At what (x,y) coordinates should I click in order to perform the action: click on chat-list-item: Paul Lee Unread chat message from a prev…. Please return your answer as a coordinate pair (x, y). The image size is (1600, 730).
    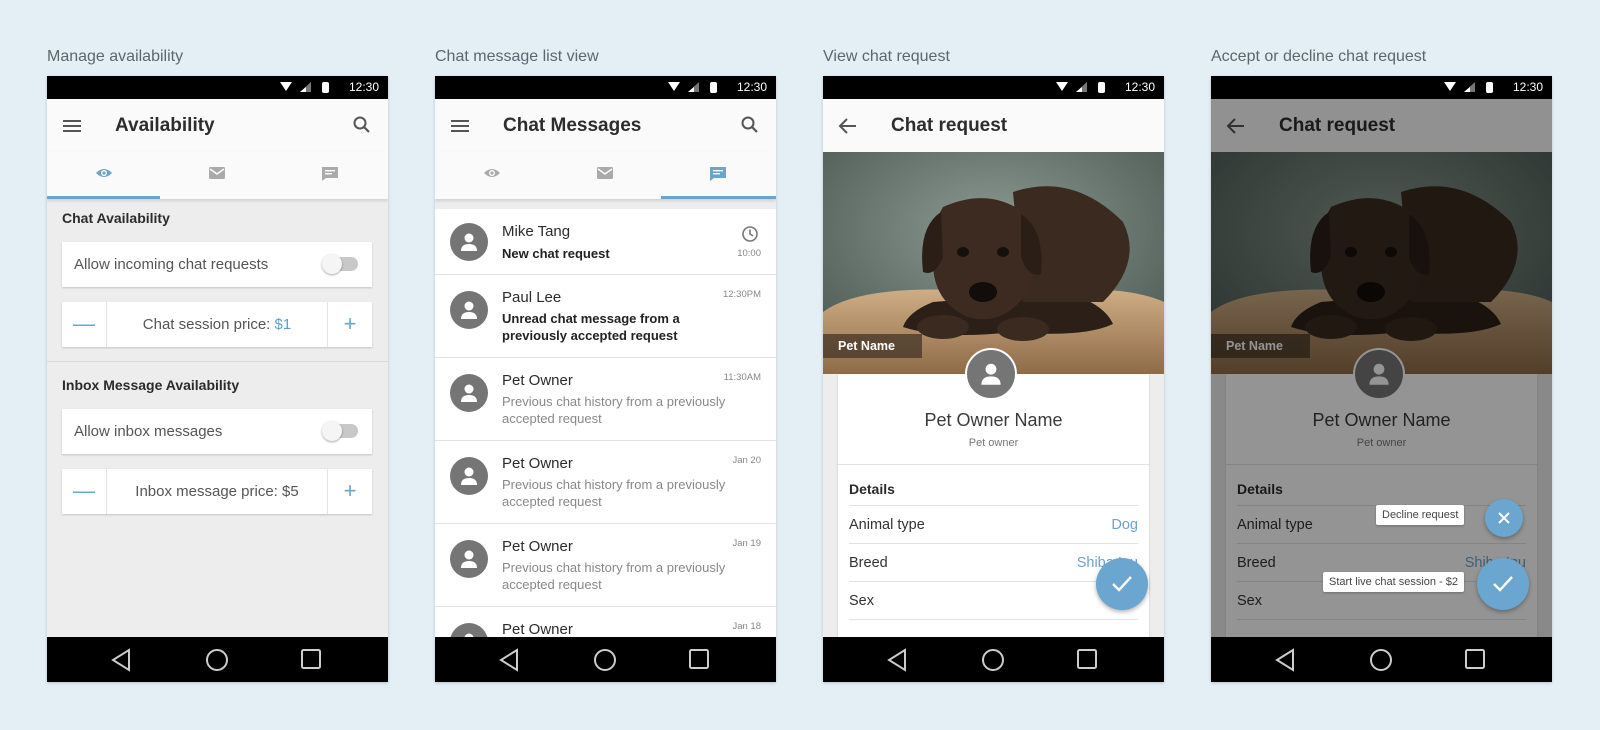
    Looking at the image, I should click on (605, 316).